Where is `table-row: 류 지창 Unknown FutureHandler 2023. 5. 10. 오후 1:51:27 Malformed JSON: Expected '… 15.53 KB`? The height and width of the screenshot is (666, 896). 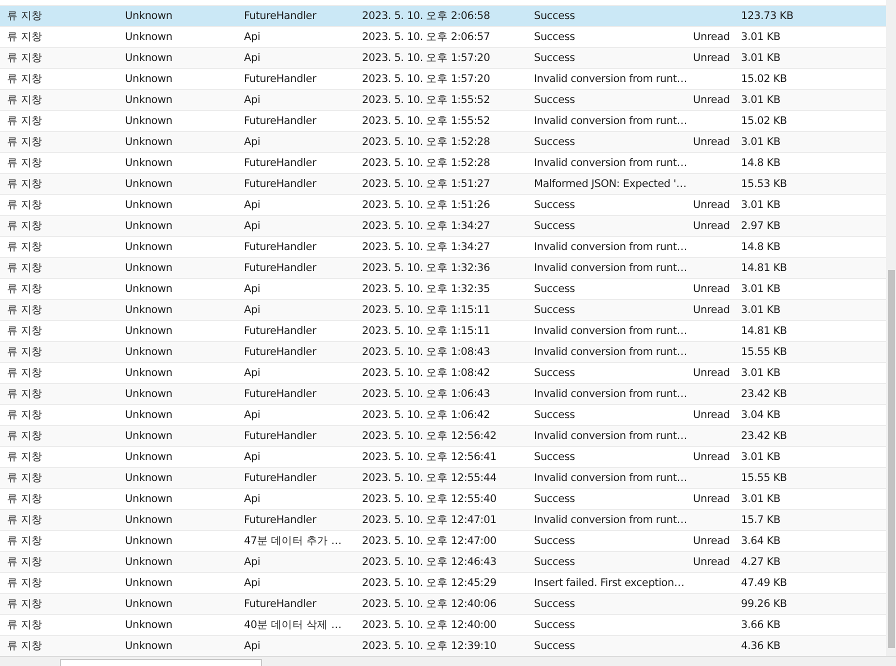
table-row: 류 지창 Unknown FutureHandler 2023. 5. 10. 오후 1:51:27 Malformed JSON: Expected '… 15.53 KB is located at coordinates (443, 184).